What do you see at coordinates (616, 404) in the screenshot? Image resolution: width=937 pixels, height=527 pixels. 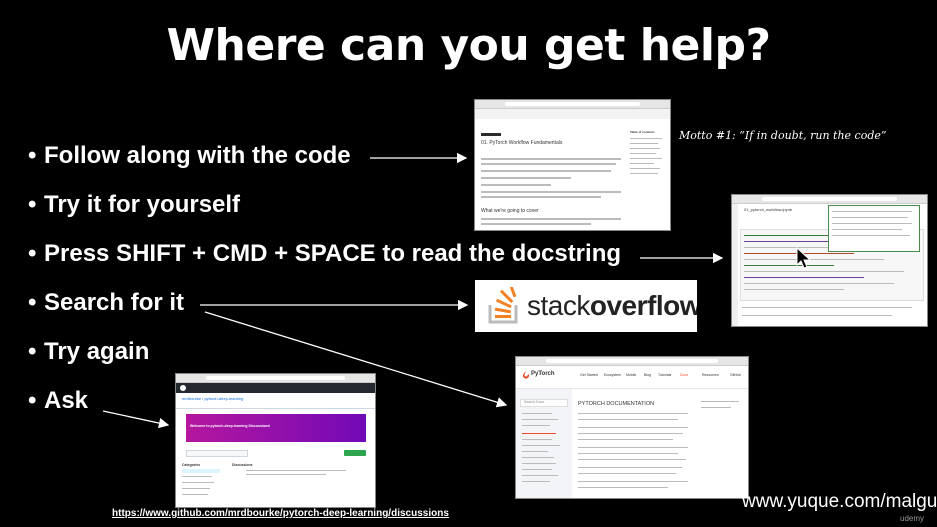 I see `docs-heading: PYTORCH DOCUMENTATION` at bounding box center [616, 404].